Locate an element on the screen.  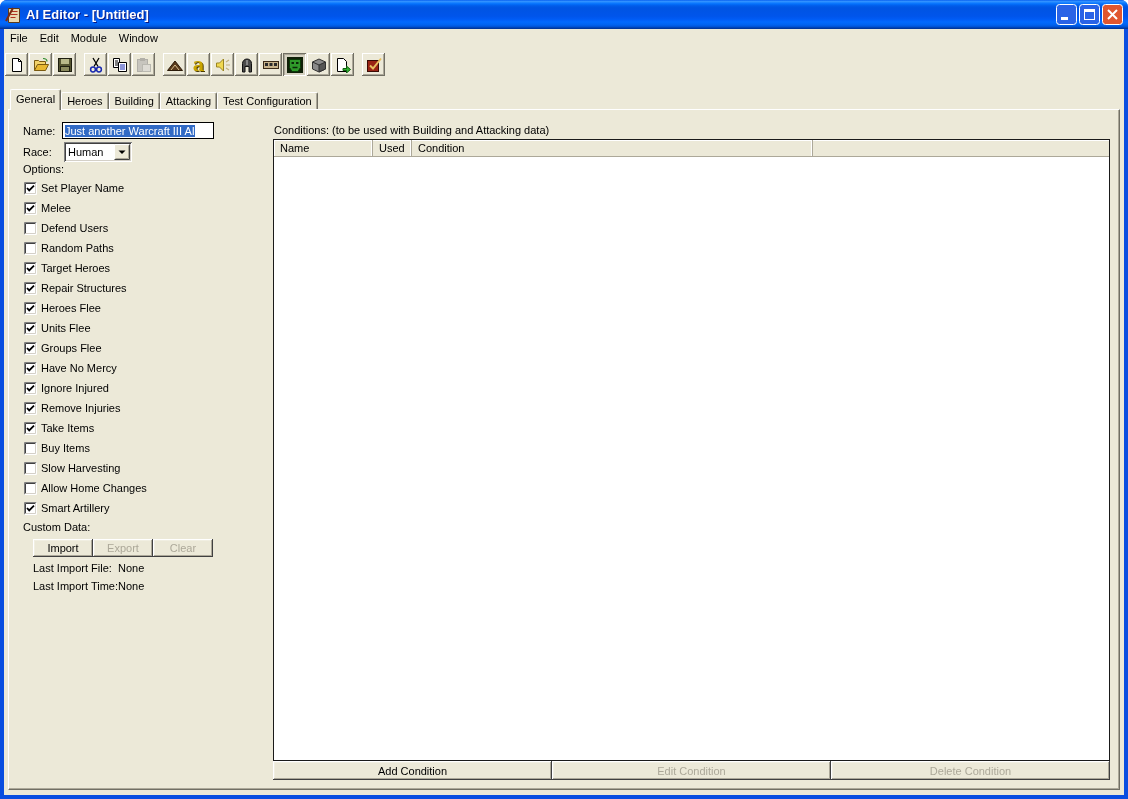
scroll-icon is located at coordinates (14, 14).